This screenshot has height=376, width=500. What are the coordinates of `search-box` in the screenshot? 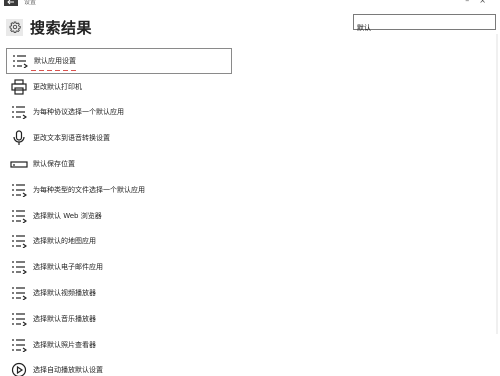 It's located at (424, 24).